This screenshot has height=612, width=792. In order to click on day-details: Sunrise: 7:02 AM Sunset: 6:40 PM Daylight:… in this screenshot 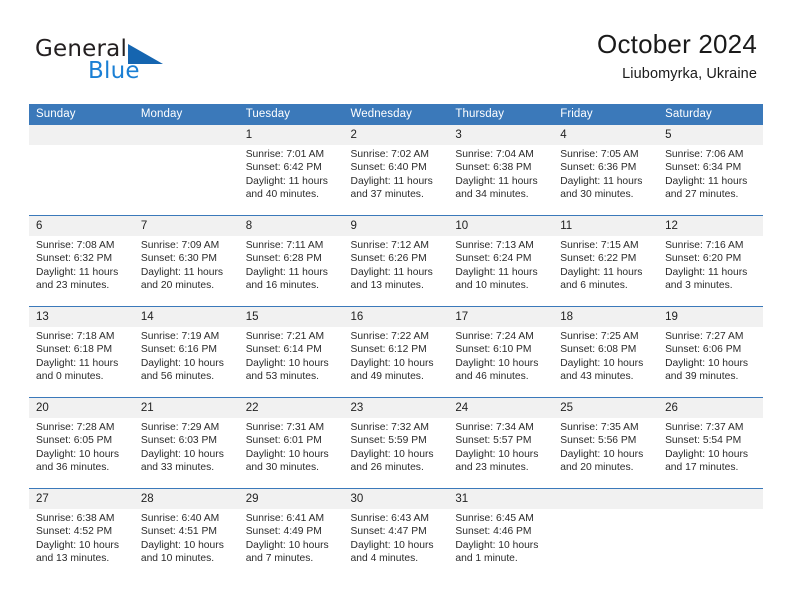, I will do `click(396, 173)`.